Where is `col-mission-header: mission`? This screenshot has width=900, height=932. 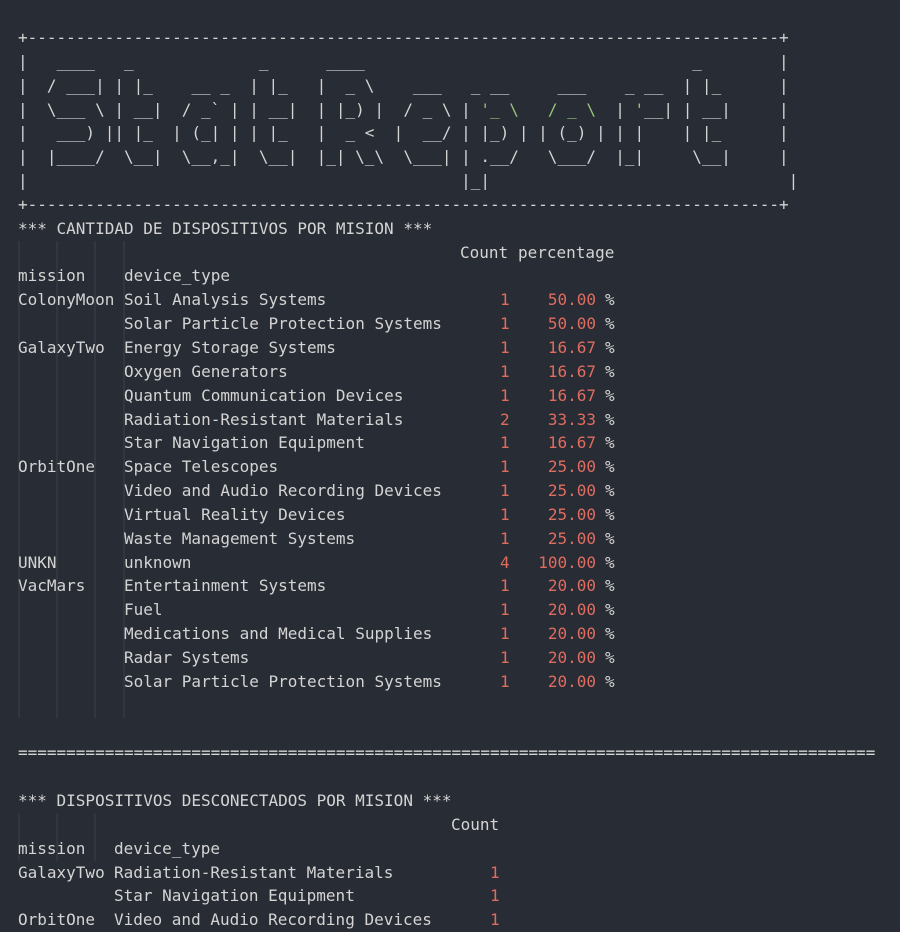
col-mission-header: mission is located at coordinates (52, 276).